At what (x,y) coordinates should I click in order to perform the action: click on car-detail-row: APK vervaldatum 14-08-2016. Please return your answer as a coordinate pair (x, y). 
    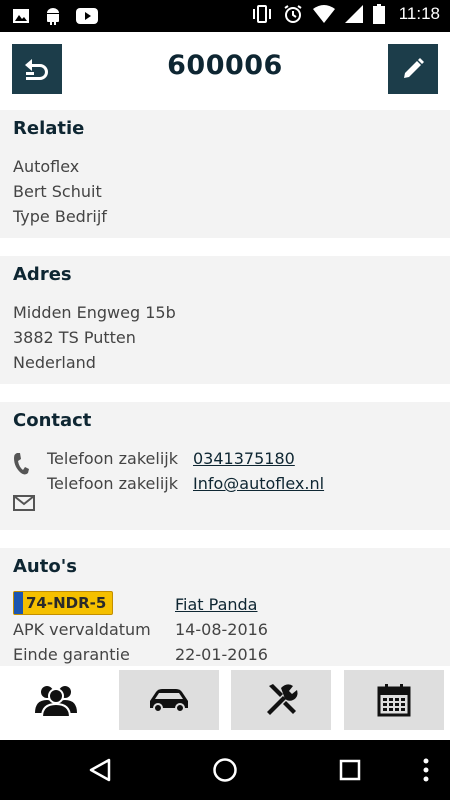
    Looking at the image, I should click on (225, 629).